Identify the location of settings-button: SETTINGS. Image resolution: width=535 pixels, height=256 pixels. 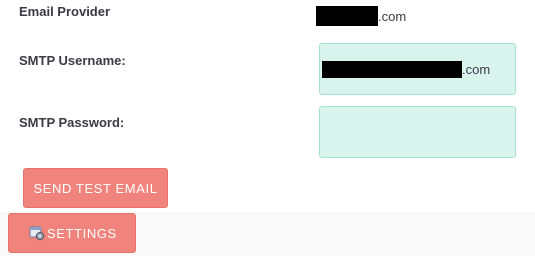
(72, 233).